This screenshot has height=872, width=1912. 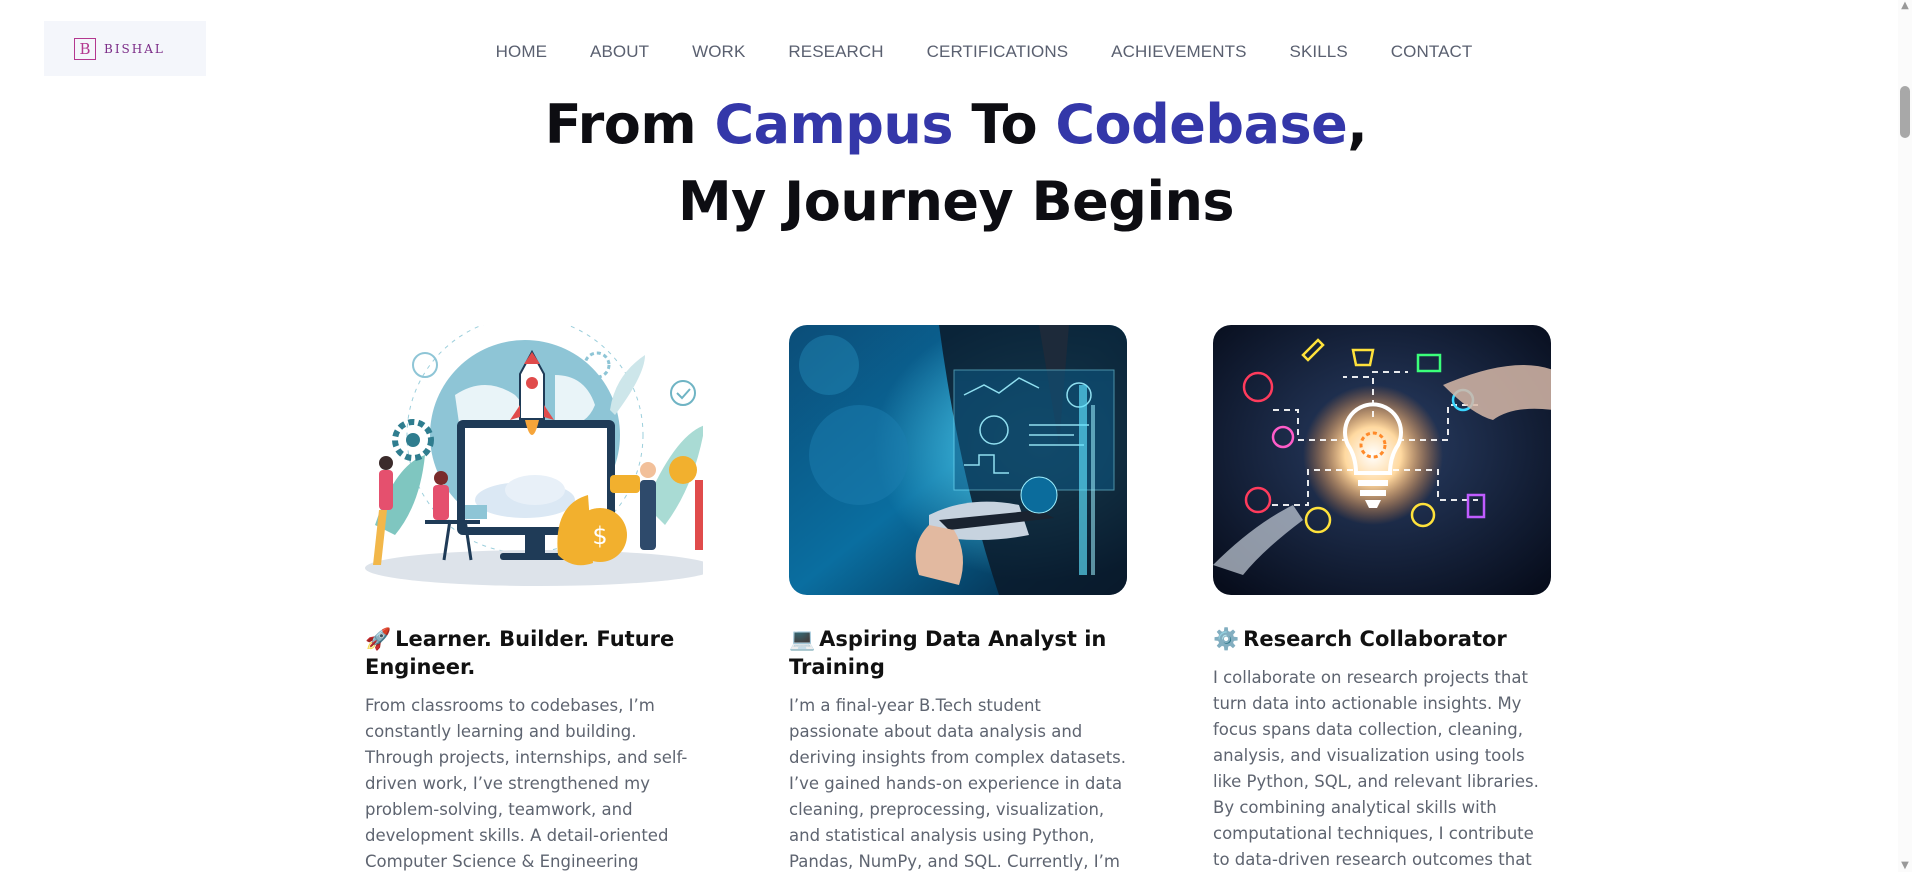 What do you see at coordinates (1201, 124) in the screenshot?
I see `hero-word-codebase: Codebase` at bounding box center [1201, 124].